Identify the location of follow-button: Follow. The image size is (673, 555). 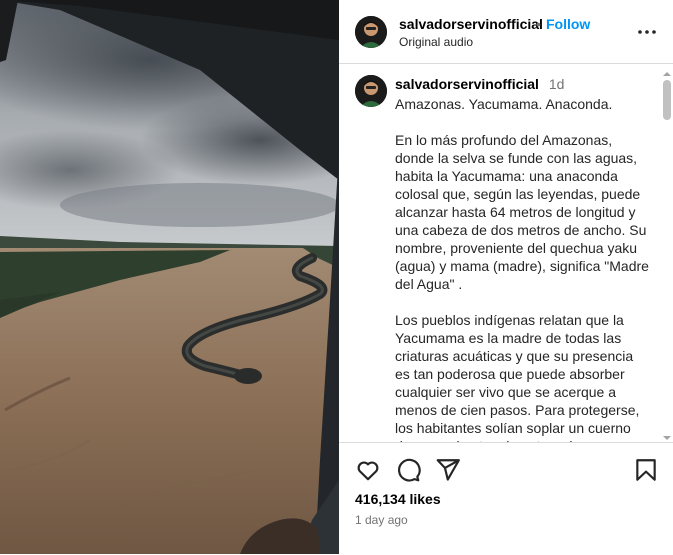
(568, 24).